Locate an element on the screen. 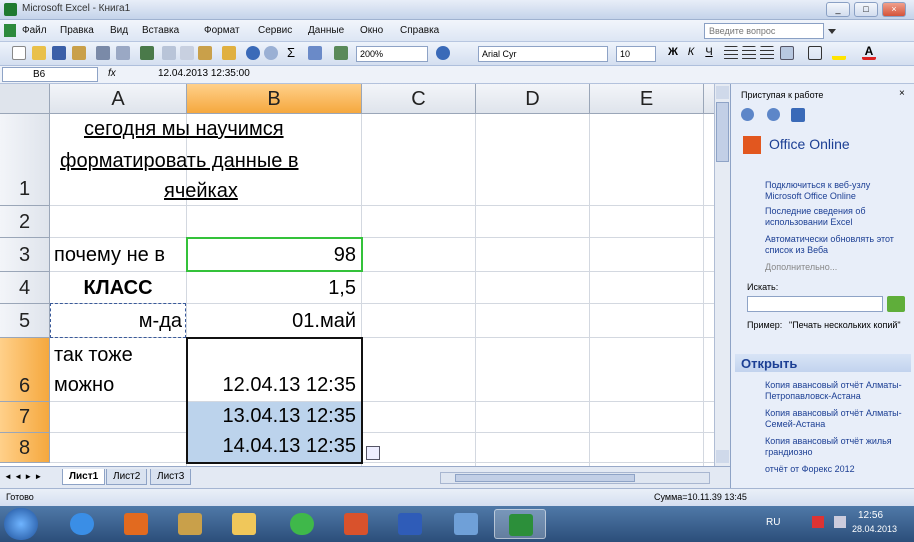  menu-format: Формат is located at coordinates (222, 30).